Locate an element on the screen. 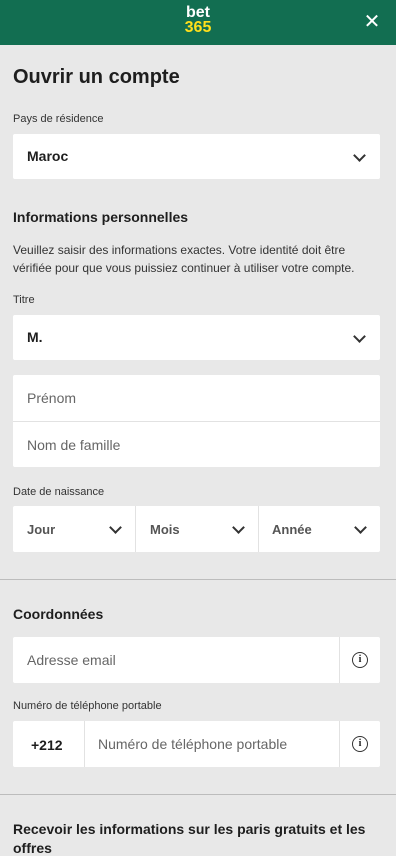  personal-info-heading: Informations personnelles is located at coordinates (101, 217).